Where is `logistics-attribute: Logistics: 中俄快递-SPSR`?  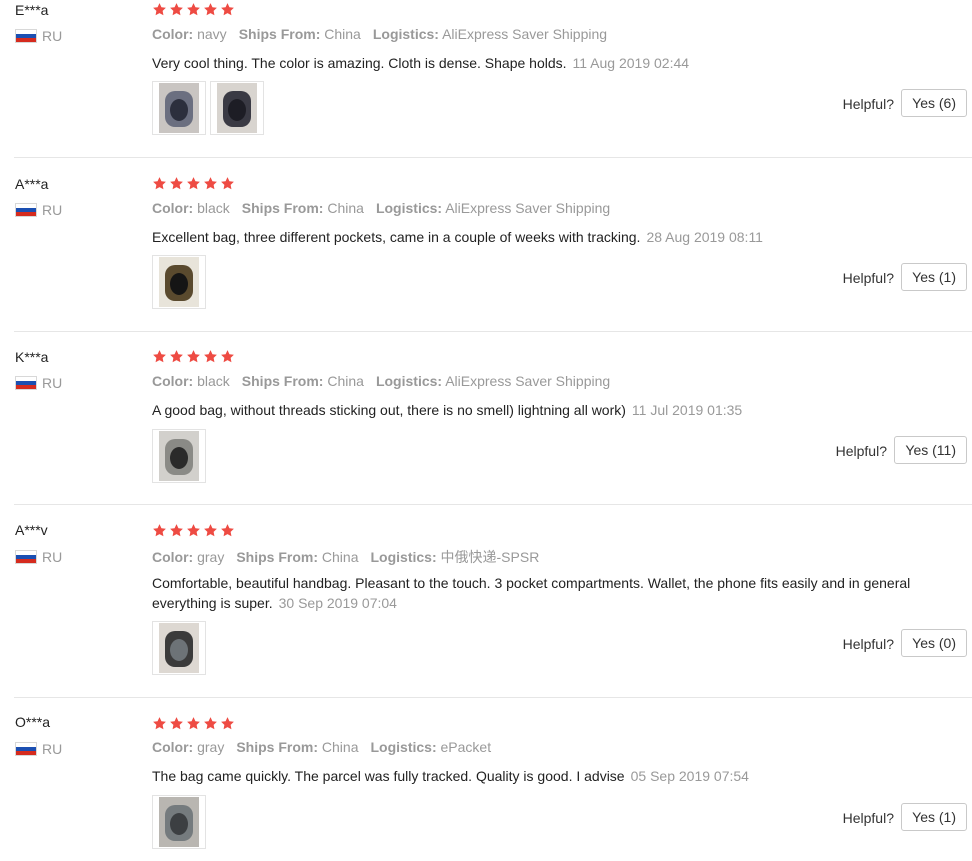
logistics-attribute: Logistics: 中俄快递-SPSR is located at coordinates (455, 557).